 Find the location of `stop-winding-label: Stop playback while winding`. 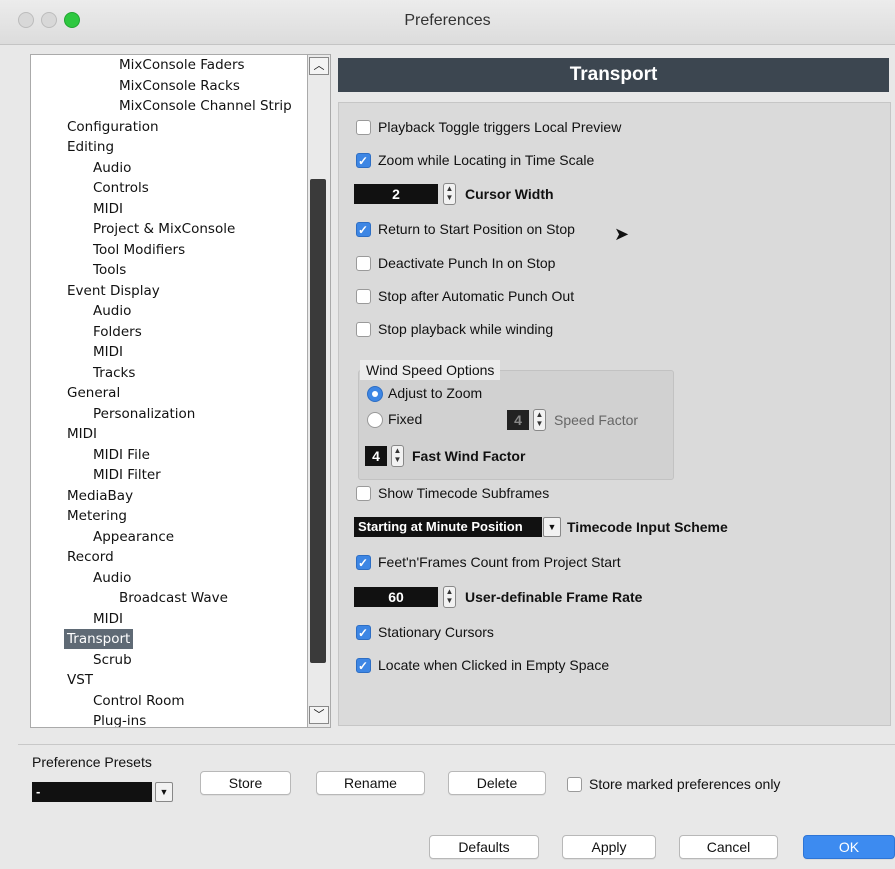

stop-winding-label: Stop playback while winding is located at coordinates (466, 329).